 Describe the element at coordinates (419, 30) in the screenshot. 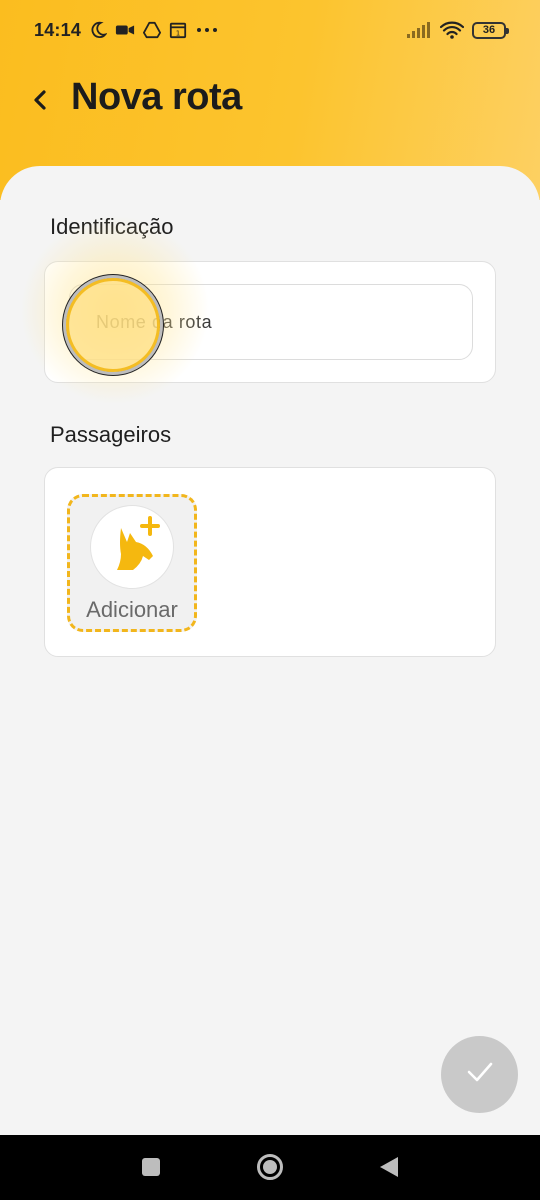

I see `signal-icon` at that location.